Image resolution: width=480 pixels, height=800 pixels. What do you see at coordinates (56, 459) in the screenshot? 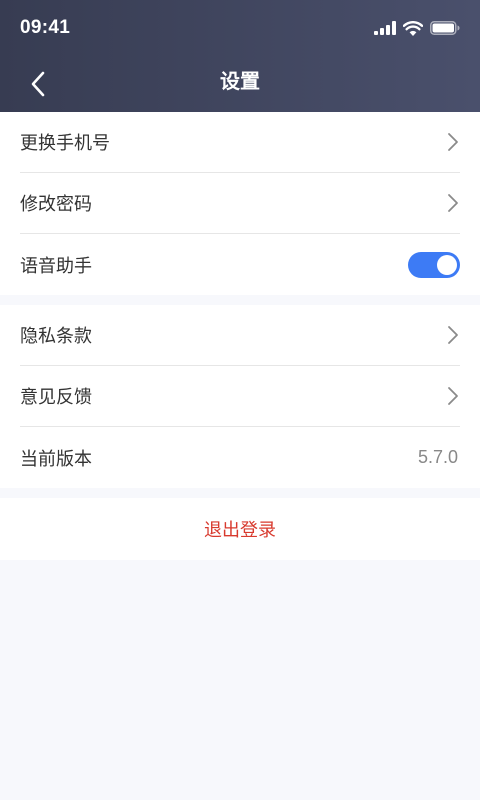
I see `version-label: 当前版本` at bounding box center [56, 459].